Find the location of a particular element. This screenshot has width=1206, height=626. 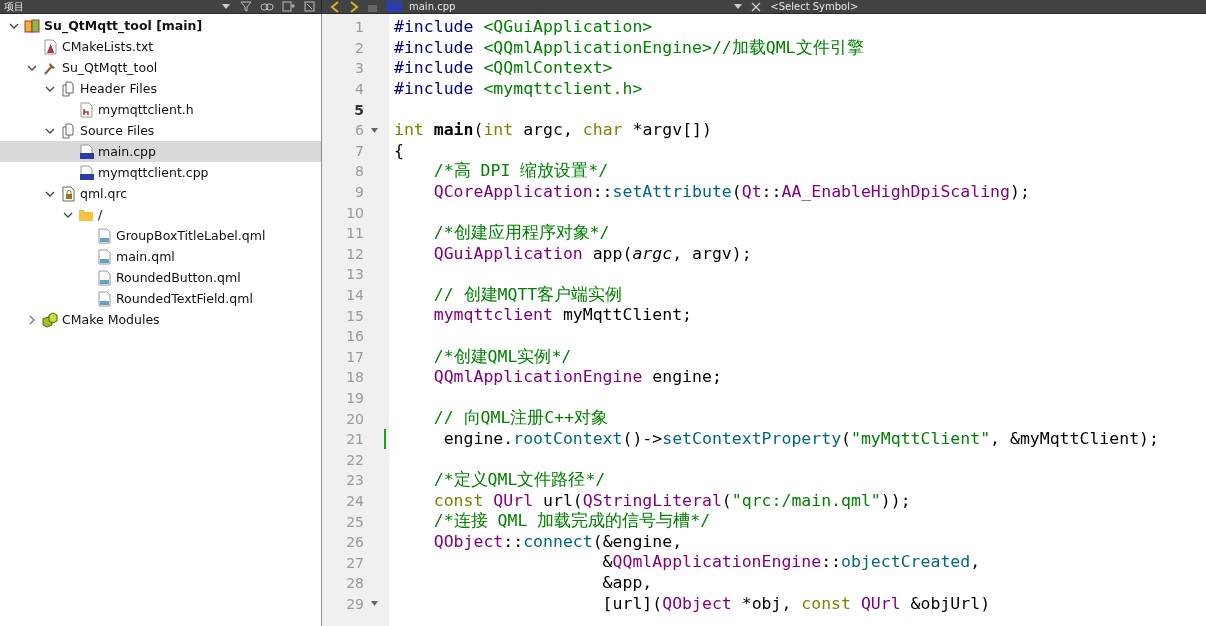

code-line: /*高 DPI 缩放设置*/ is located at coordinates (520, 171).